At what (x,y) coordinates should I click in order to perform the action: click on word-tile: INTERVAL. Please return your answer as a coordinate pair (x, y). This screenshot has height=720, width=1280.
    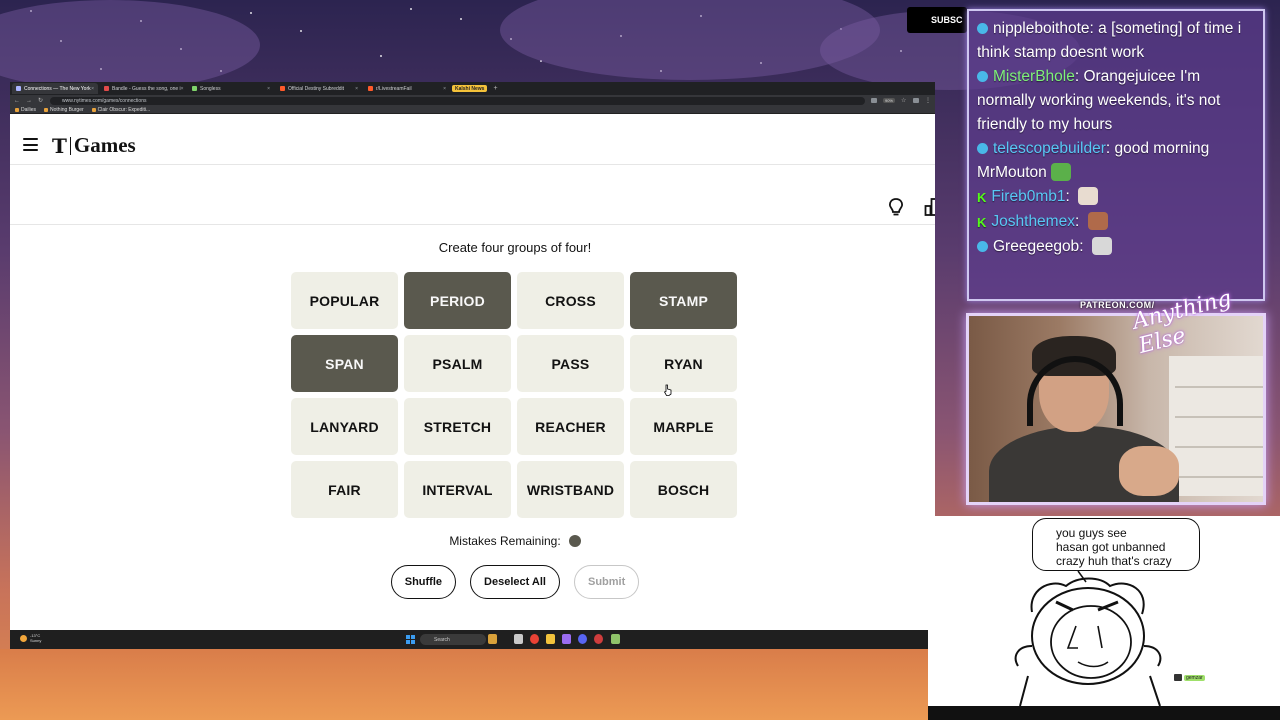
    Looking at the image, I should click on (457, 489).